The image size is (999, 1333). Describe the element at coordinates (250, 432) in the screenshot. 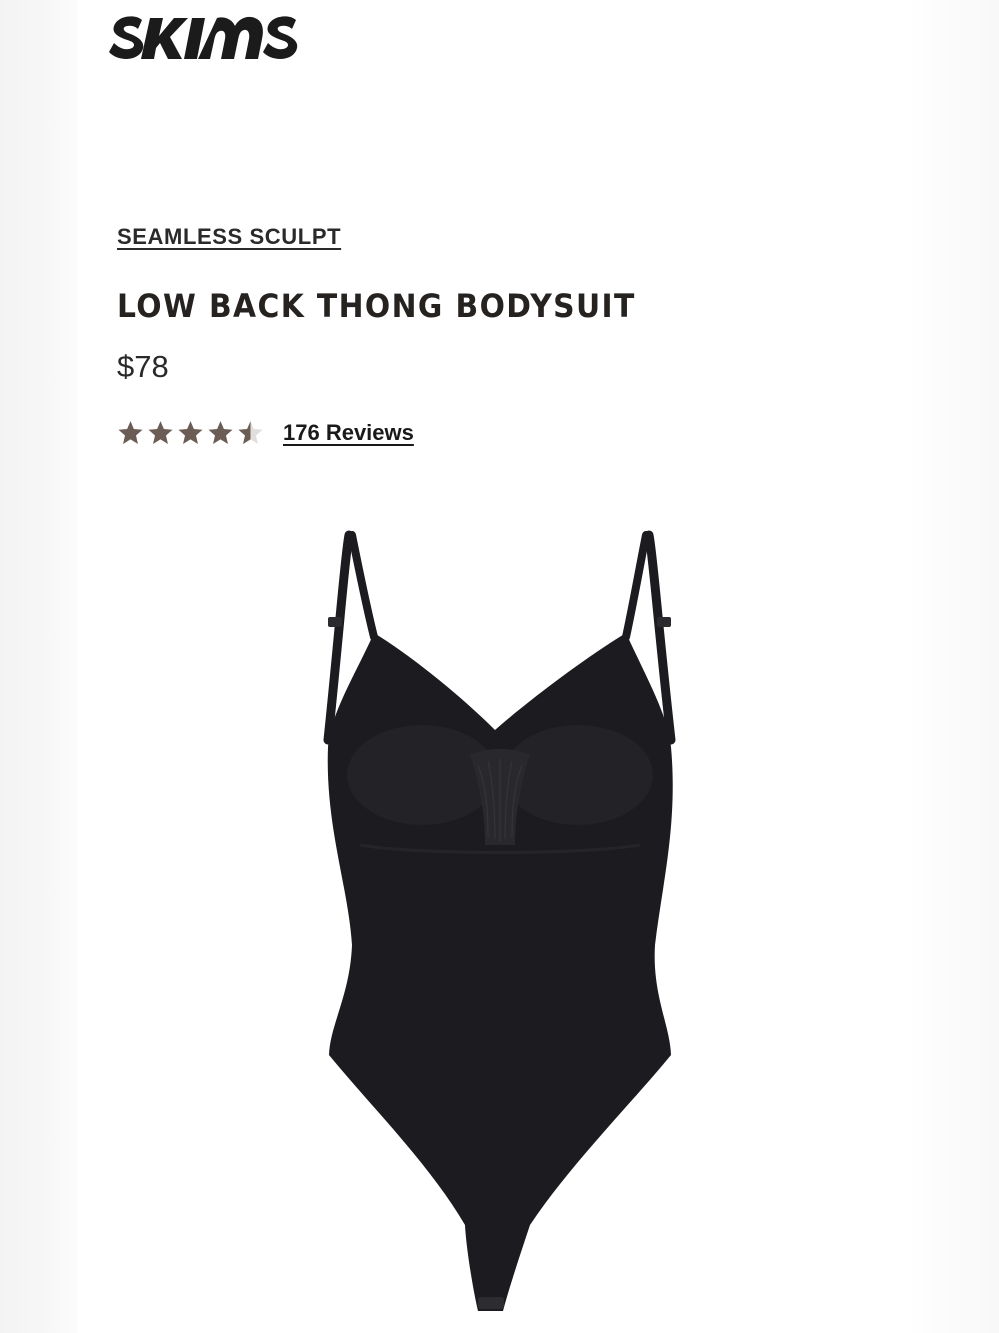

I see `half-star-icon` at that location.